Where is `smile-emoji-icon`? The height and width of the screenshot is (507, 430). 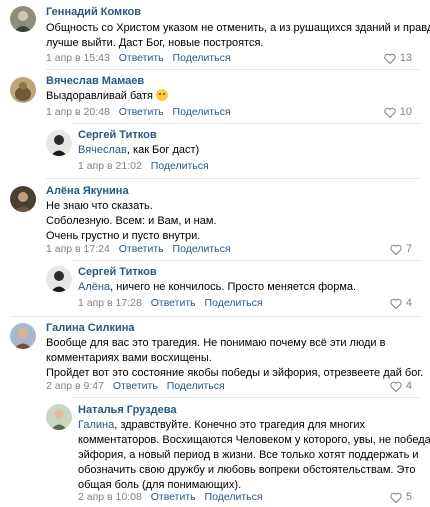
smile-emoji-icon is located at coordinates (162, 95).